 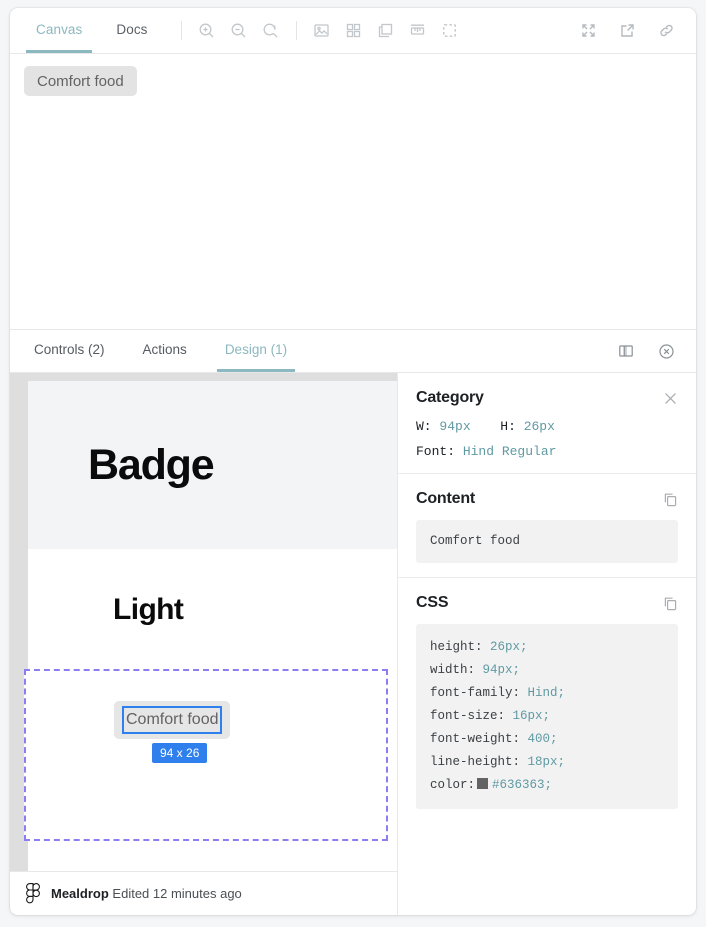 I want to click on height-label: H:, so click(x=508, y=426).